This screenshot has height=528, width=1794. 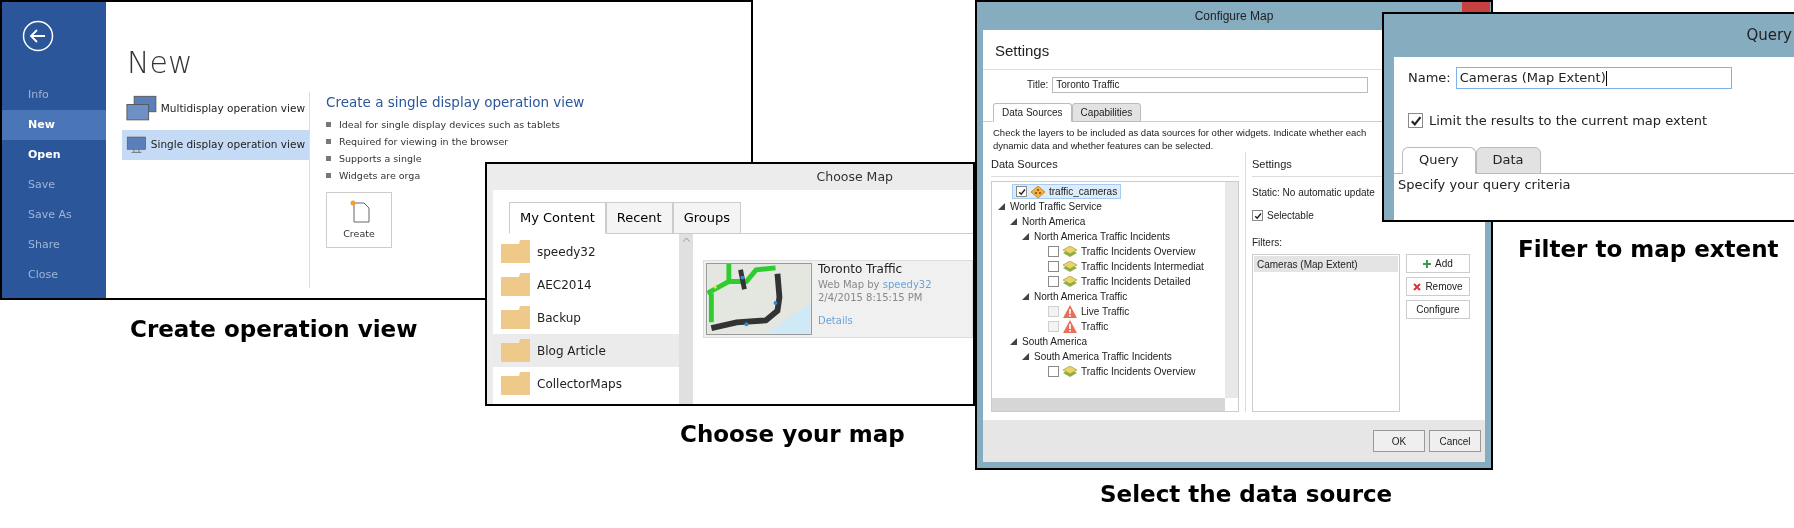 I want to click on tab: Query, so click(x=1439, y=160).